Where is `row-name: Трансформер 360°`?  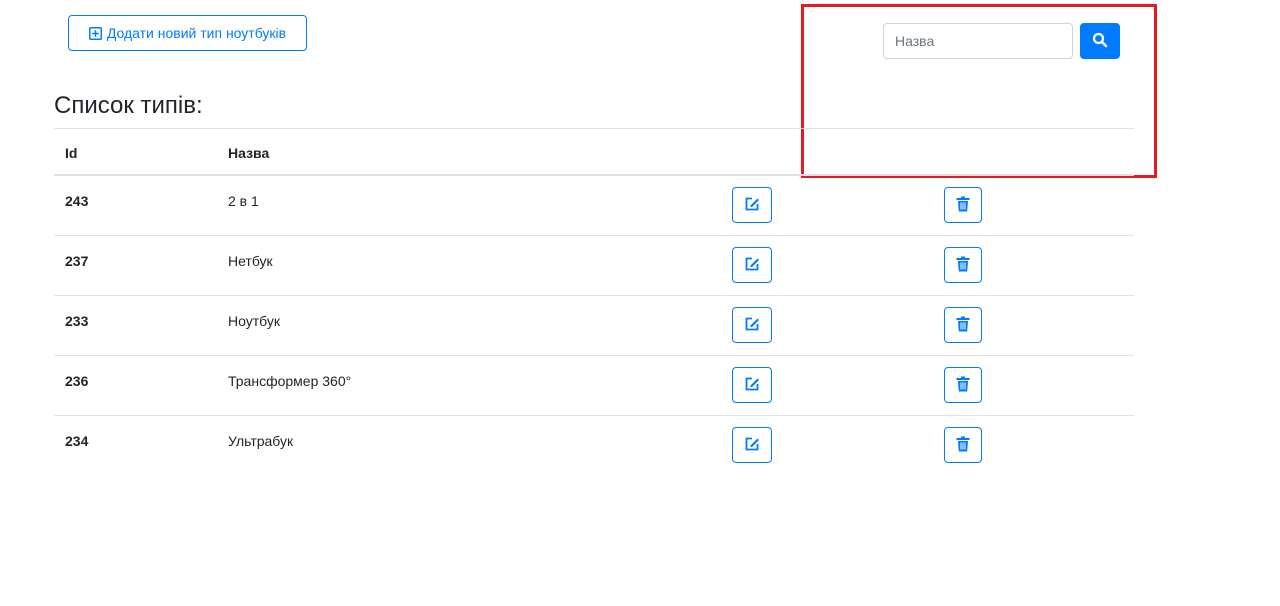
row-name: Трансформер 360° is located at coordinates (290, 381).